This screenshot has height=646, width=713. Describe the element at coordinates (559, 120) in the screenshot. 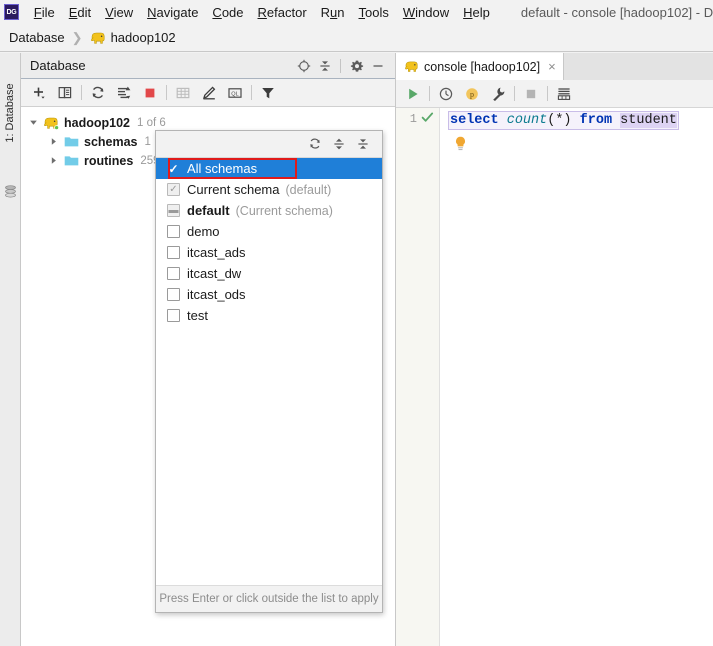

I see `sql-token-parens: (*)` at that location.